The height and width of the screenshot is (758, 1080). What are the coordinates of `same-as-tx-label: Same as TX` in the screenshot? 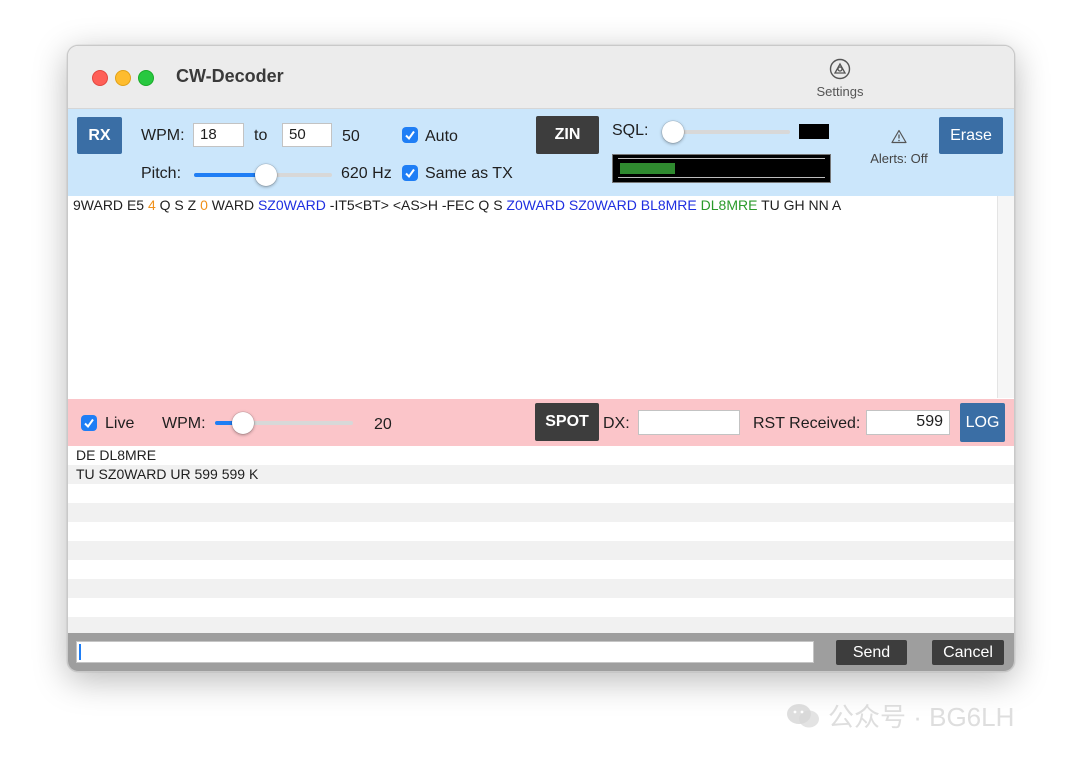 It's located at (469, 173).